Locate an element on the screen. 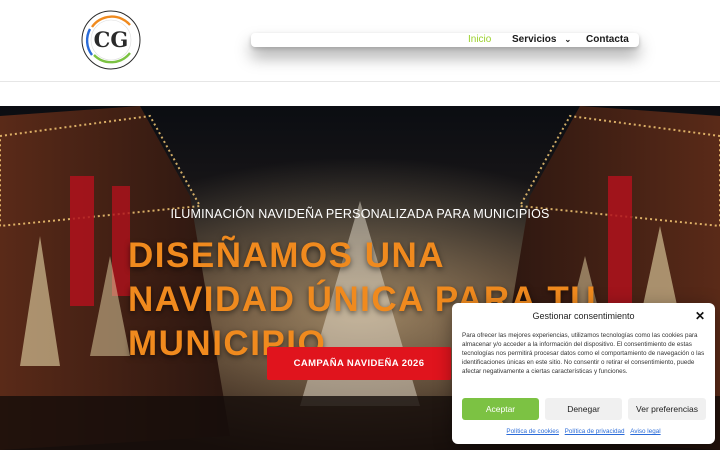  close-icon: ✕ is located at coordinates (700, 316).